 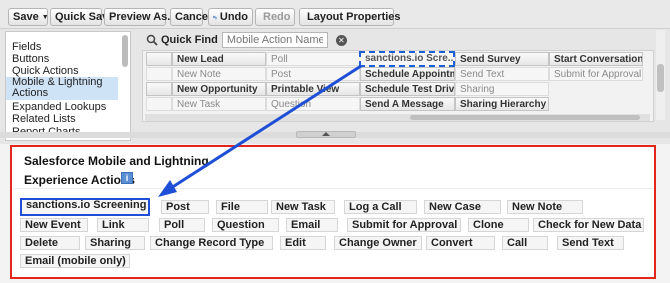 What do you see at coordinates (502, 59) in the screenshot?
I see `palette-item: Send Survey` at bounding box center [502, 59].